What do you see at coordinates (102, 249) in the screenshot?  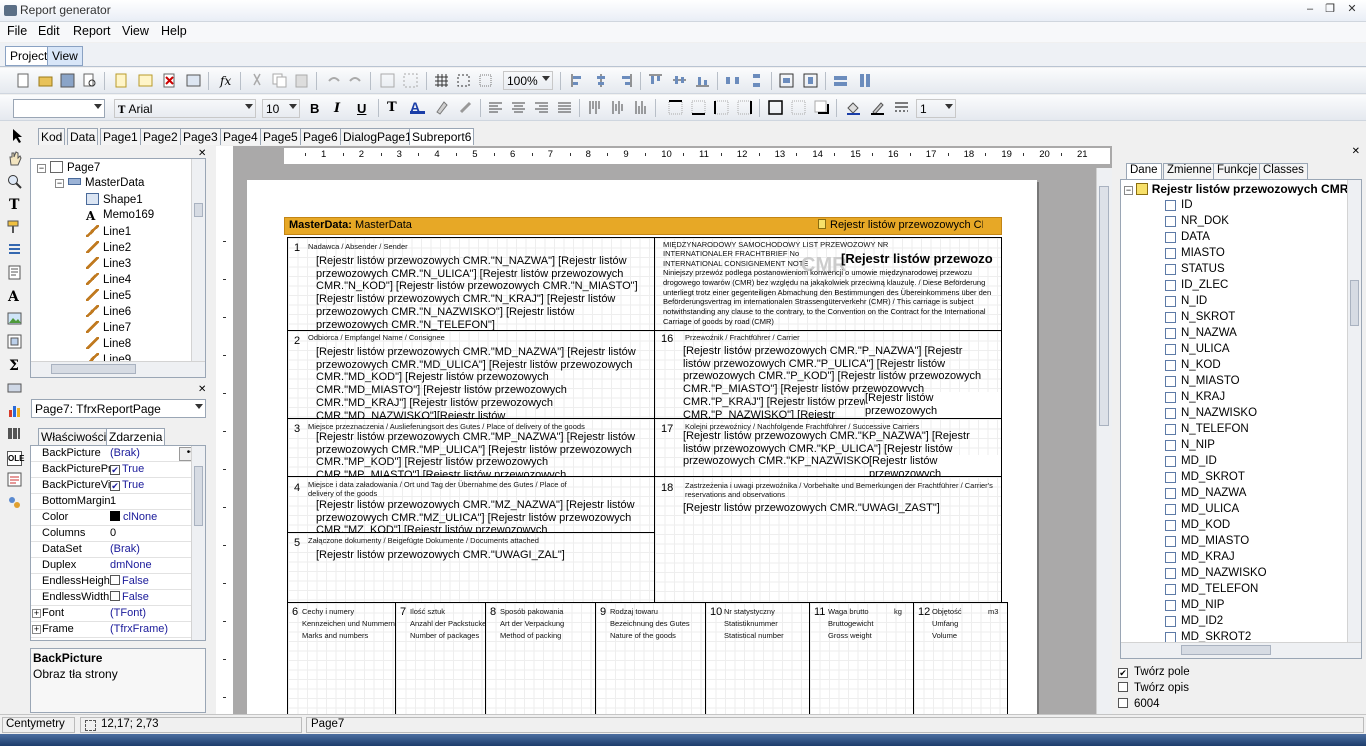 I see `tree-item: Line2` at bounding box center [102, 249].